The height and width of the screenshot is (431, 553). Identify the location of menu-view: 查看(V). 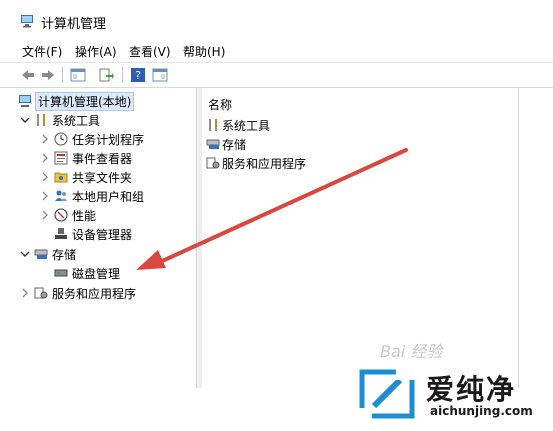
(150, 51).